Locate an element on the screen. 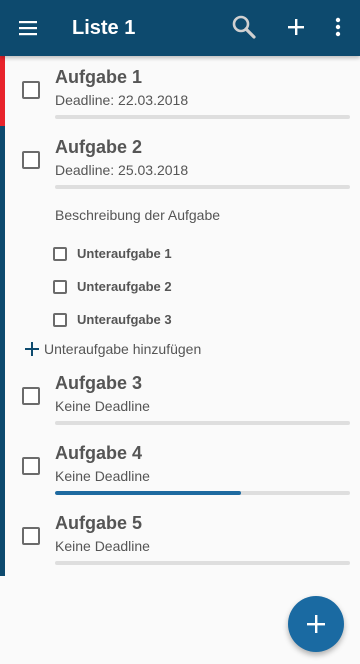 The image size is (360, 664). subtask-item: Unteraufgabe 1 is located at coordinates (112, 254).